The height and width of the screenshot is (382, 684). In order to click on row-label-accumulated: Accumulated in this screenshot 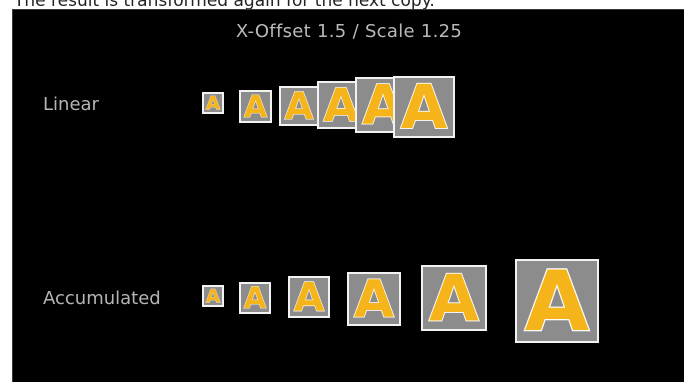, I will do `click(102, 298)`.